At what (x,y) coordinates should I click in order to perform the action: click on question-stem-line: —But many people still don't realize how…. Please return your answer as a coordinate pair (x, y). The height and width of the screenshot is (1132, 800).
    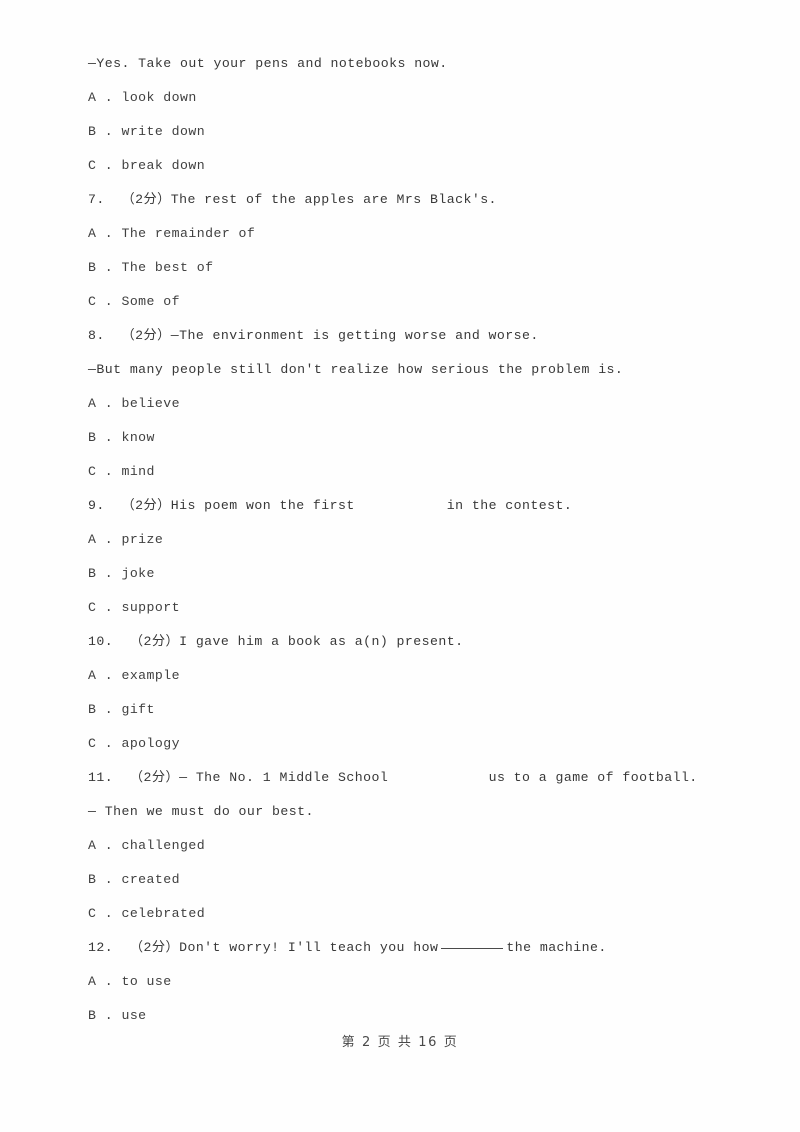
    Looking at the image, I should click on (356, 369).